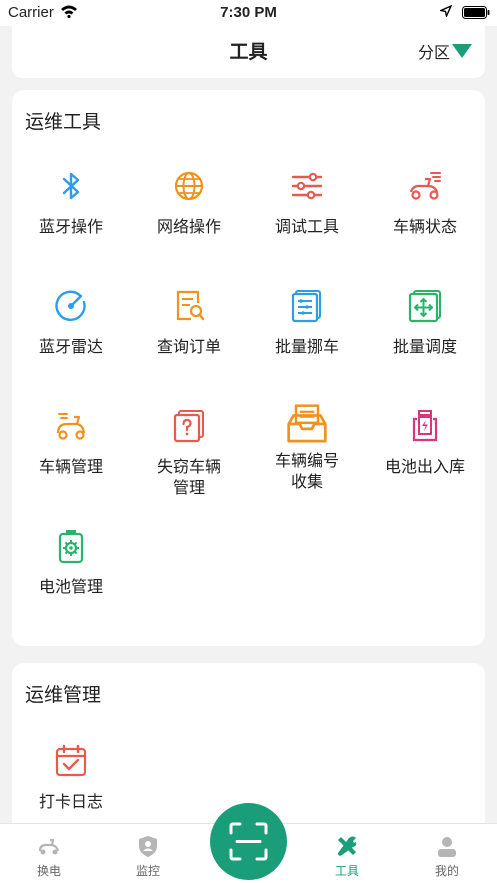 This screenshot has height=883, width=497. What do you see at coordinates (49, 846) in the screenshot?
I see `scooter-tab-icon` at bounding box center [49, 846].